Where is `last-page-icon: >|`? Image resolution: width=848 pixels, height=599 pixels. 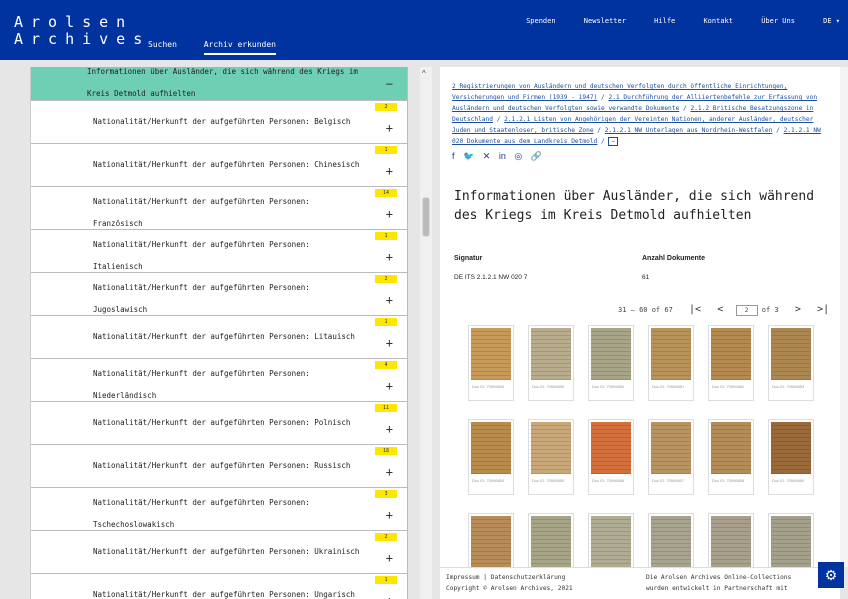
last-page-icon: >| is located at coordinates (823, 309).